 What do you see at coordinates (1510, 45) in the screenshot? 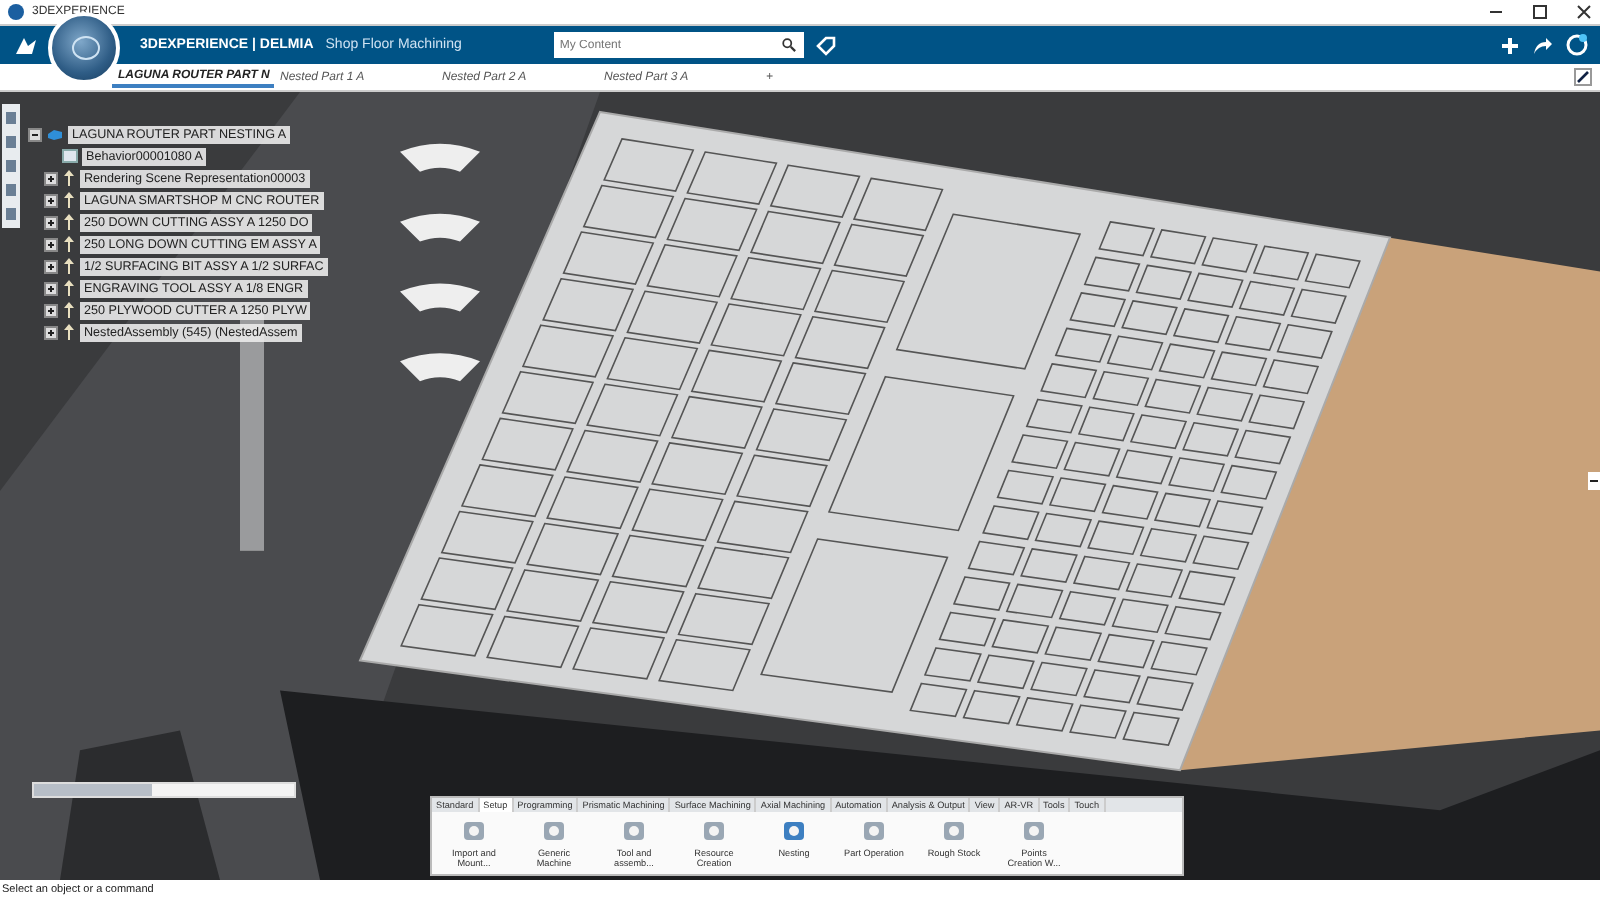
I see `plus-icon` at bounding box center [1510, 45].